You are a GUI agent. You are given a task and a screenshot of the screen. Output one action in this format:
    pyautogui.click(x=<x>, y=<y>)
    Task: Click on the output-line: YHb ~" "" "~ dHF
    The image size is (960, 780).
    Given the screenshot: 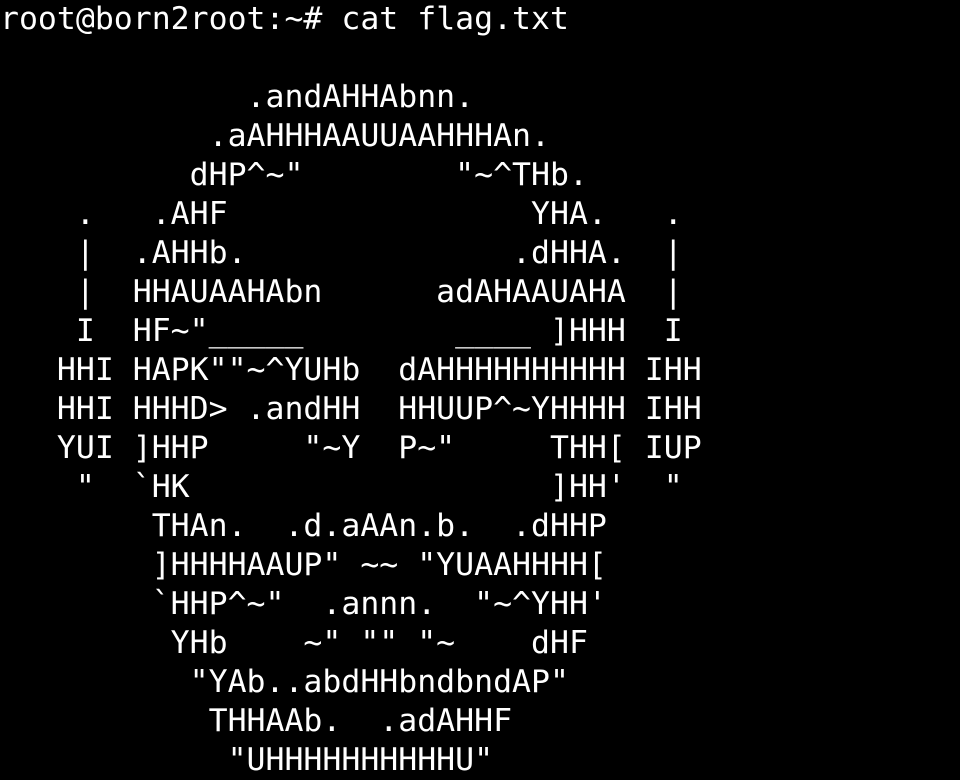 What is the action you would take?
    pyautogui.click(x=294, y=643)
    